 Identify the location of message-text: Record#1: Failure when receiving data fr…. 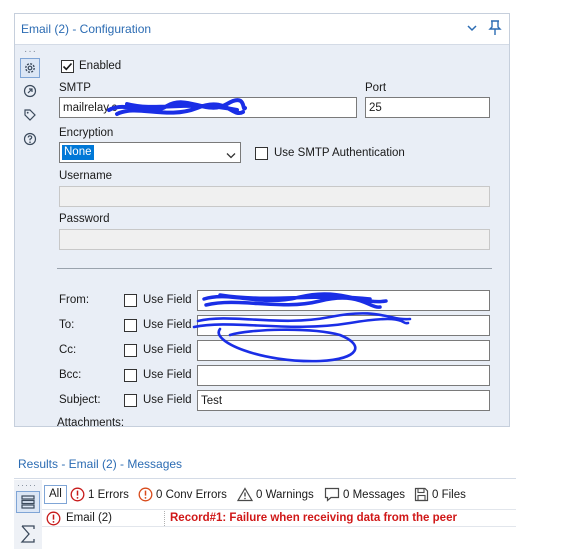
(313, 518).